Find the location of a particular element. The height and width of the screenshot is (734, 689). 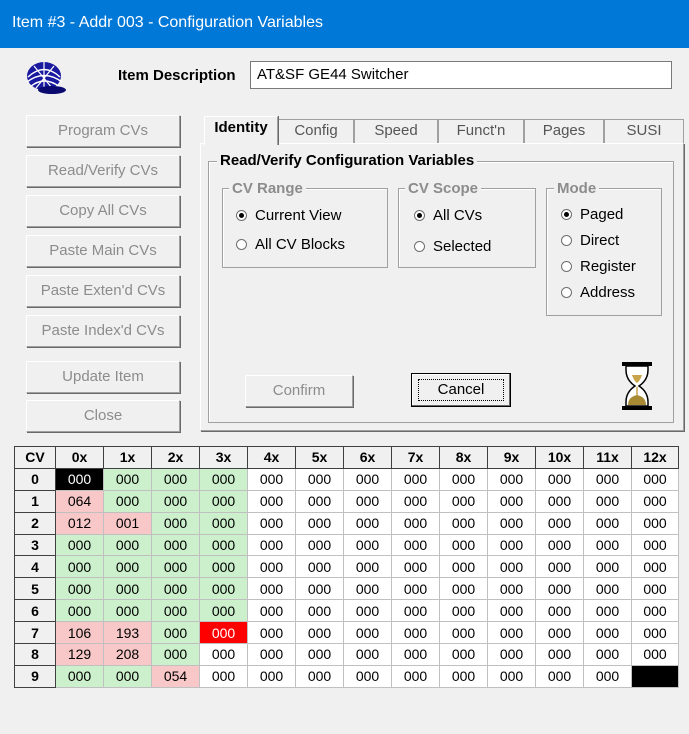

read-verify-cvs-button: Read/Verify CVs is located at coordinates (103, 171).